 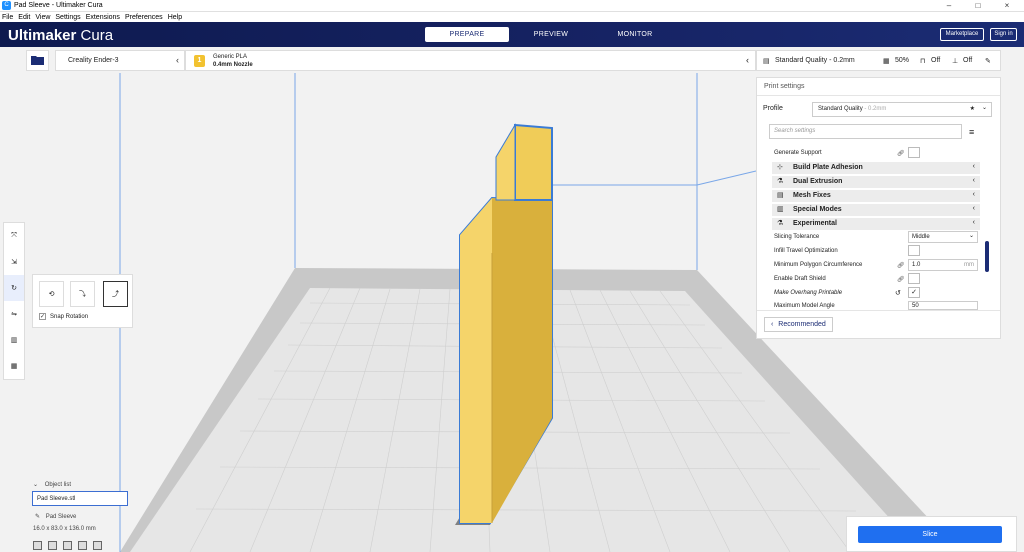 I want to click on category-label: Dual Extrusion, so click(x=818, y=181).